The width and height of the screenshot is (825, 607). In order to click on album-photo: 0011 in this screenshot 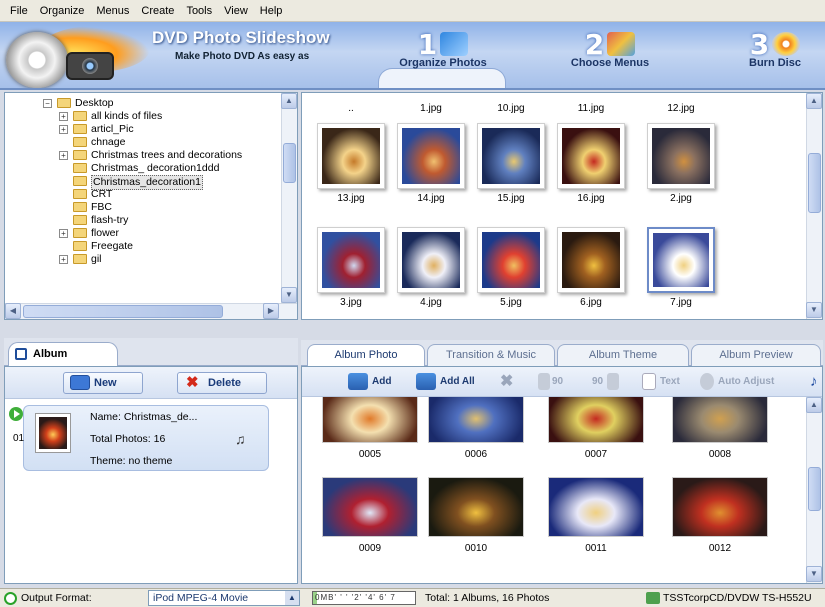, I will do `click(596, 515)`.